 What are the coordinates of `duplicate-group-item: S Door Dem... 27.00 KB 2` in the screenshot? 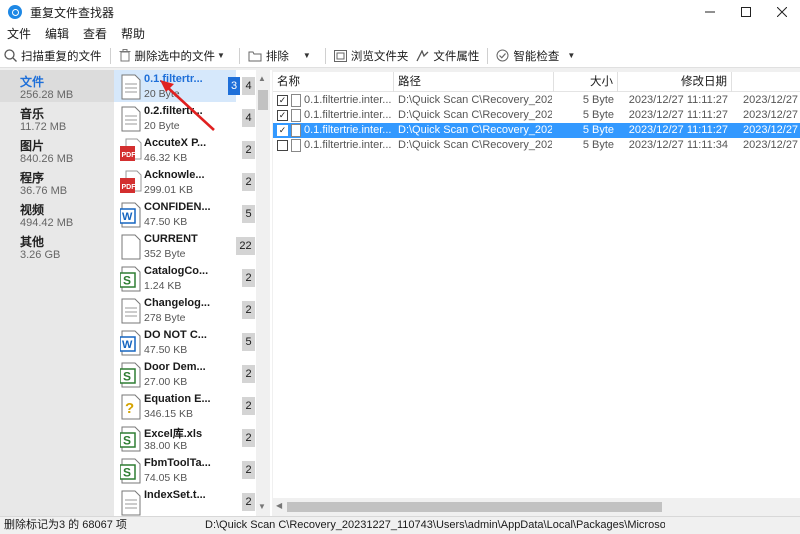 It's located at (193, 374).